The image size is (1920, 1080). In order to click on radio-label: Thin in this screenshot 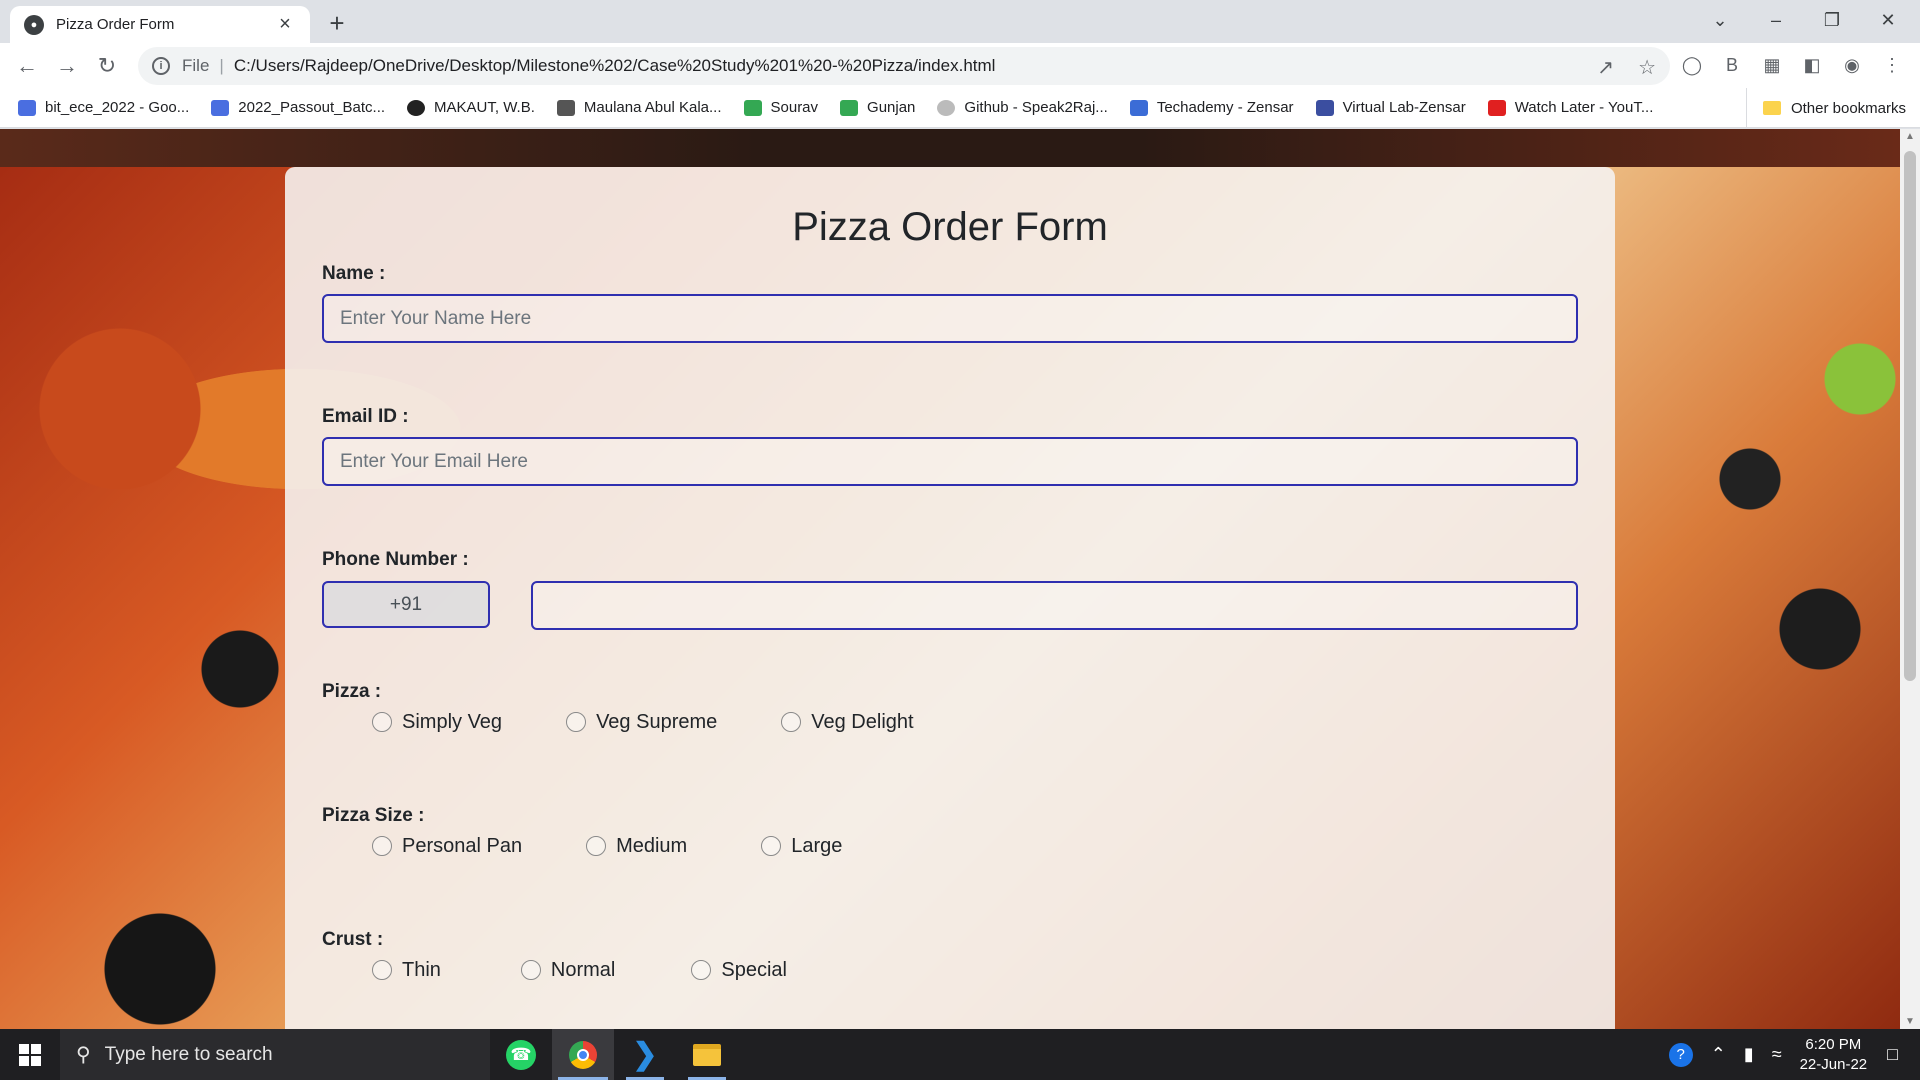, I will do `click(421, 969)`.